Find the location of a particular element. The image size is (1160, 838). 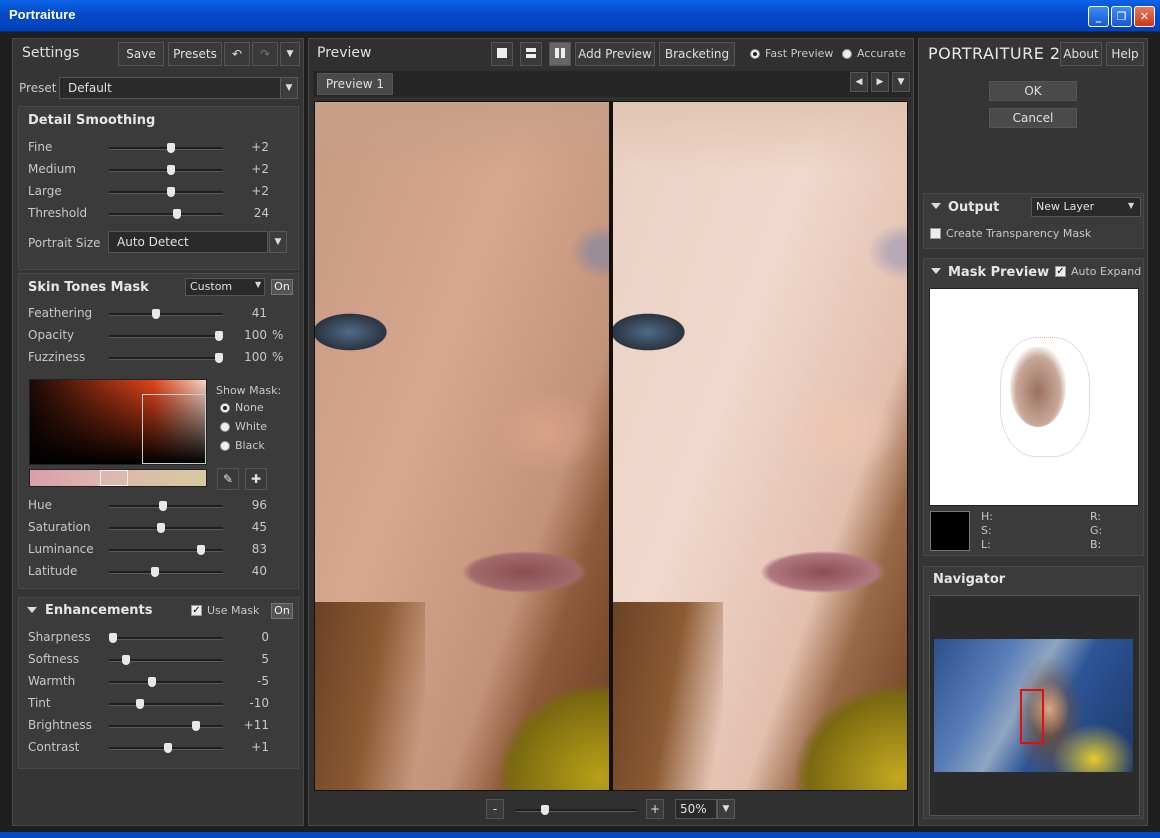

brightness-slider is located at coordinates (166, 726).